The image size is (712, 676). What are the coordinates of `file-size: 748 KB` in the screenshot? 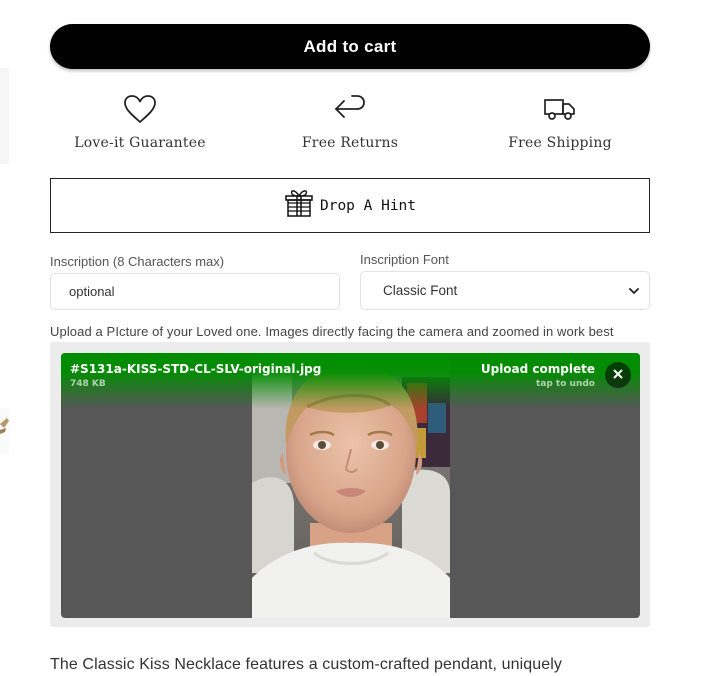 It's located at (88, 384).